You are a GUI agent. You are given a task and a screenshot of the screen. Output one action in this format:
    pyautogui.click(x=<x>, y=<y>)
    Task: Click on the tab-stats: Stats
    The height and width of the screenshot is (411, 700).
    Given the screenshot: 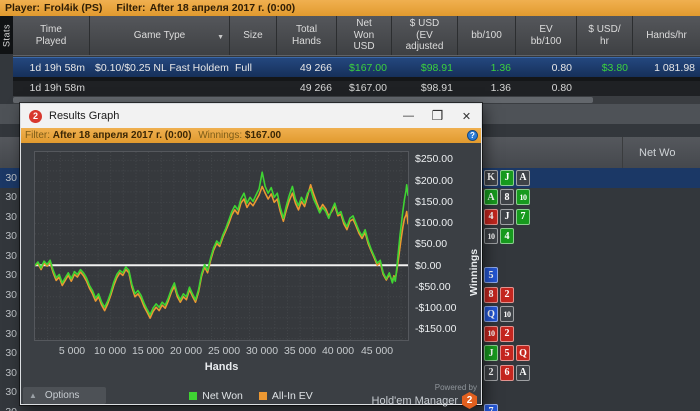 What is the action you would take?
    pyautogui.click(x=6, y=35)
    